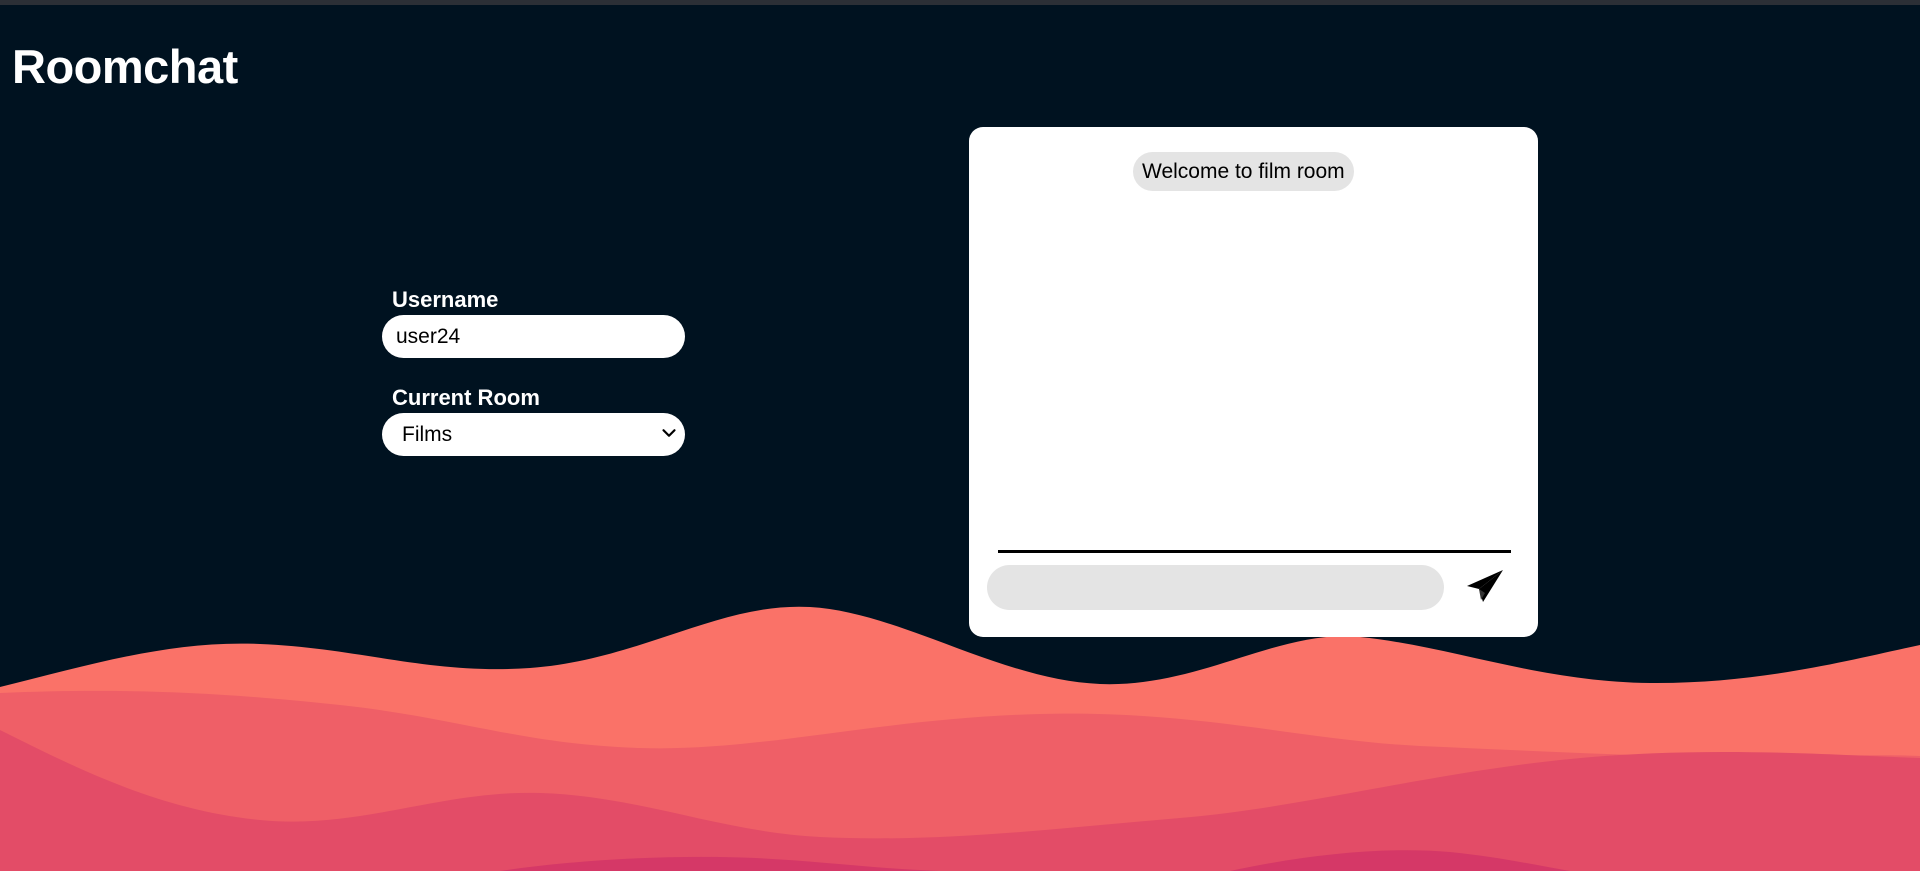 This screenshot has height=871, width=1920. What do you see at coordinates (533, 336) in the screenshot?
I see `username-input` at bounding box center [533, 336].